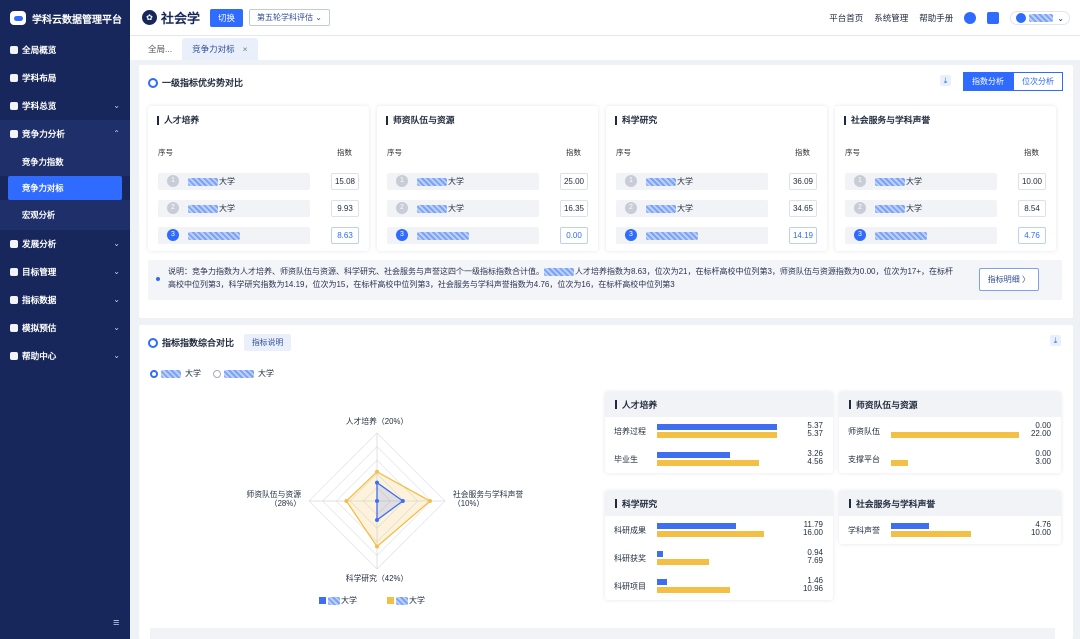  Describe the element at coordinates (815, 433) in the screenshot. I see `bar-value-label: 5.37` at that location.